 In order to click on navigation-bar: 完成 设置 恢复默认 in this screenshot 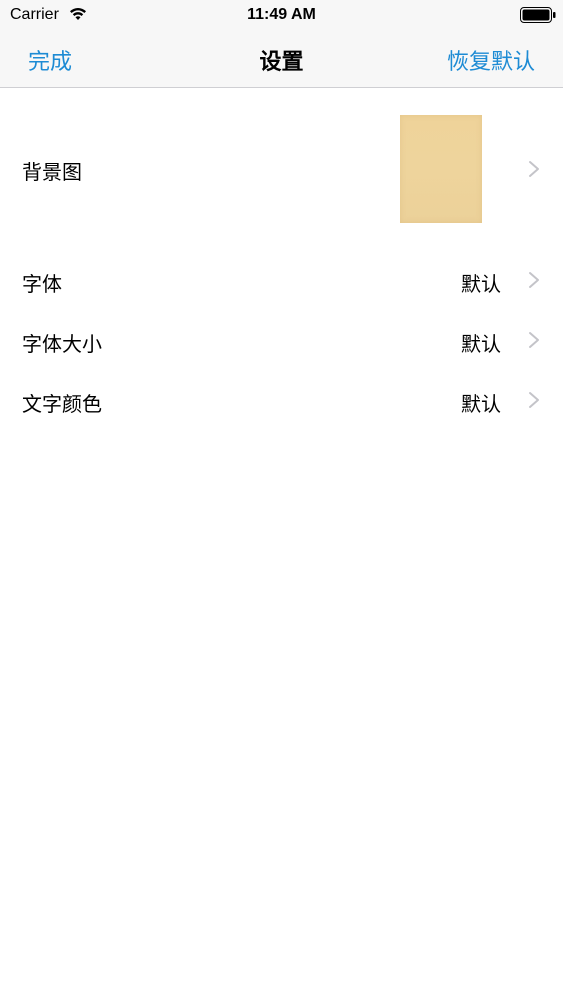, I will do `click(281, 59)`.